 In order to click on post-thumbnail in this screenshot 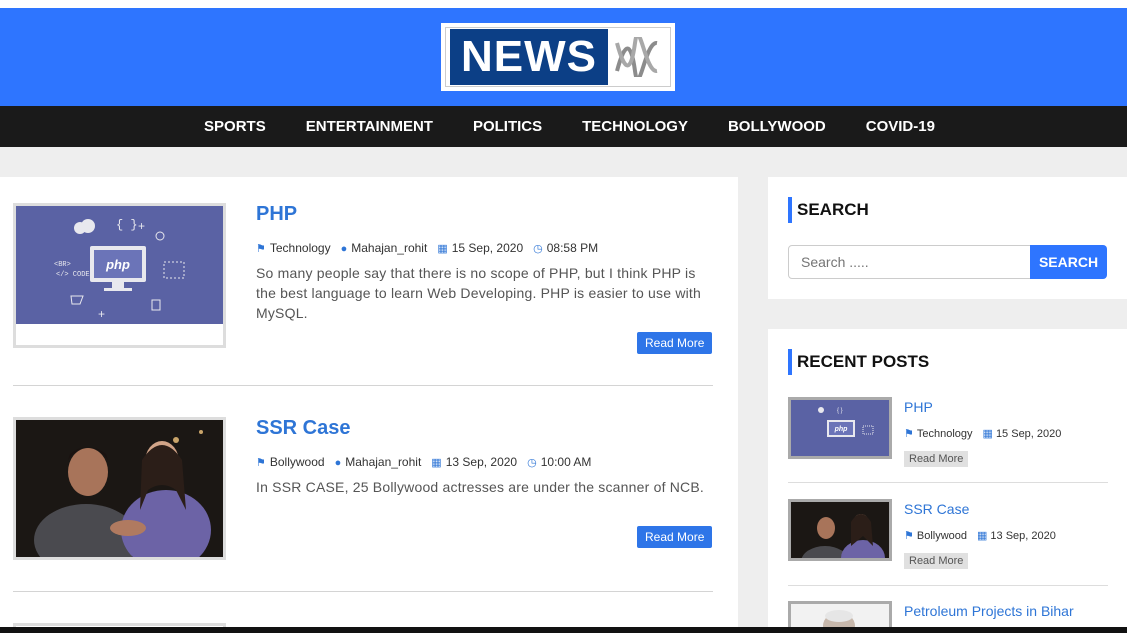, I will do `click(119, 488)`.